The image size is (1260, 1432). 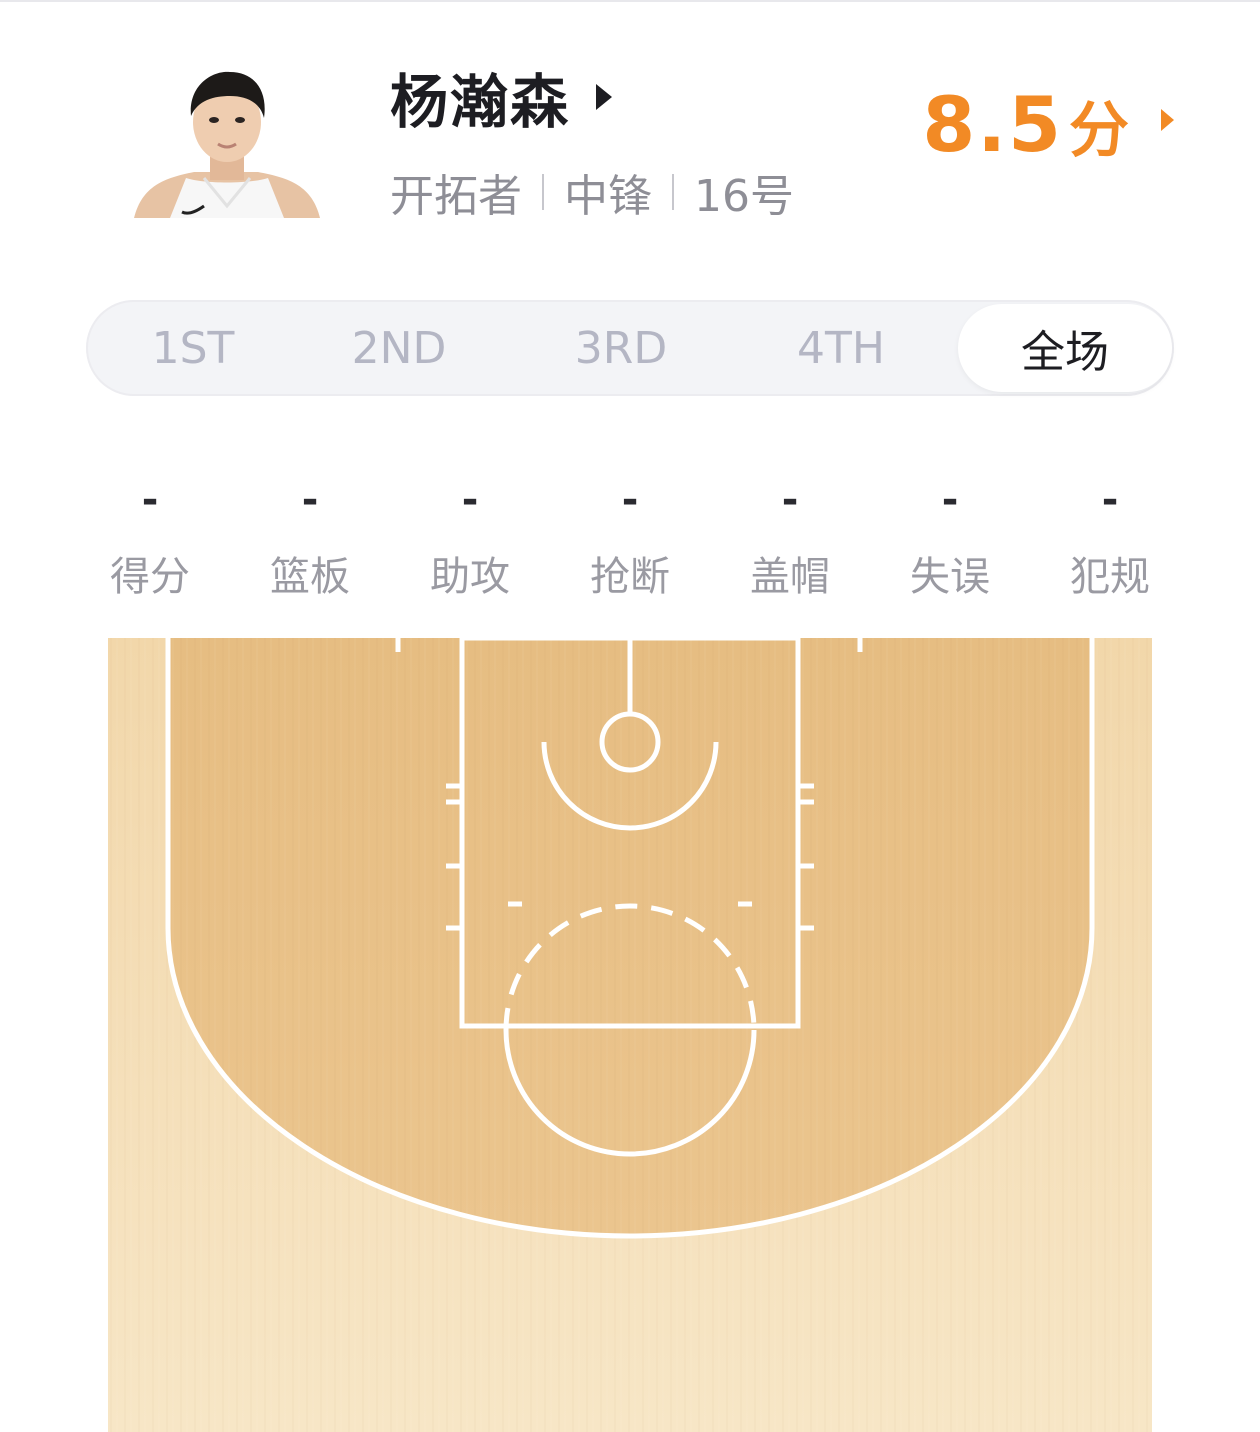 I want to click on rating-unit: 分, so click(x=1099, y=131).